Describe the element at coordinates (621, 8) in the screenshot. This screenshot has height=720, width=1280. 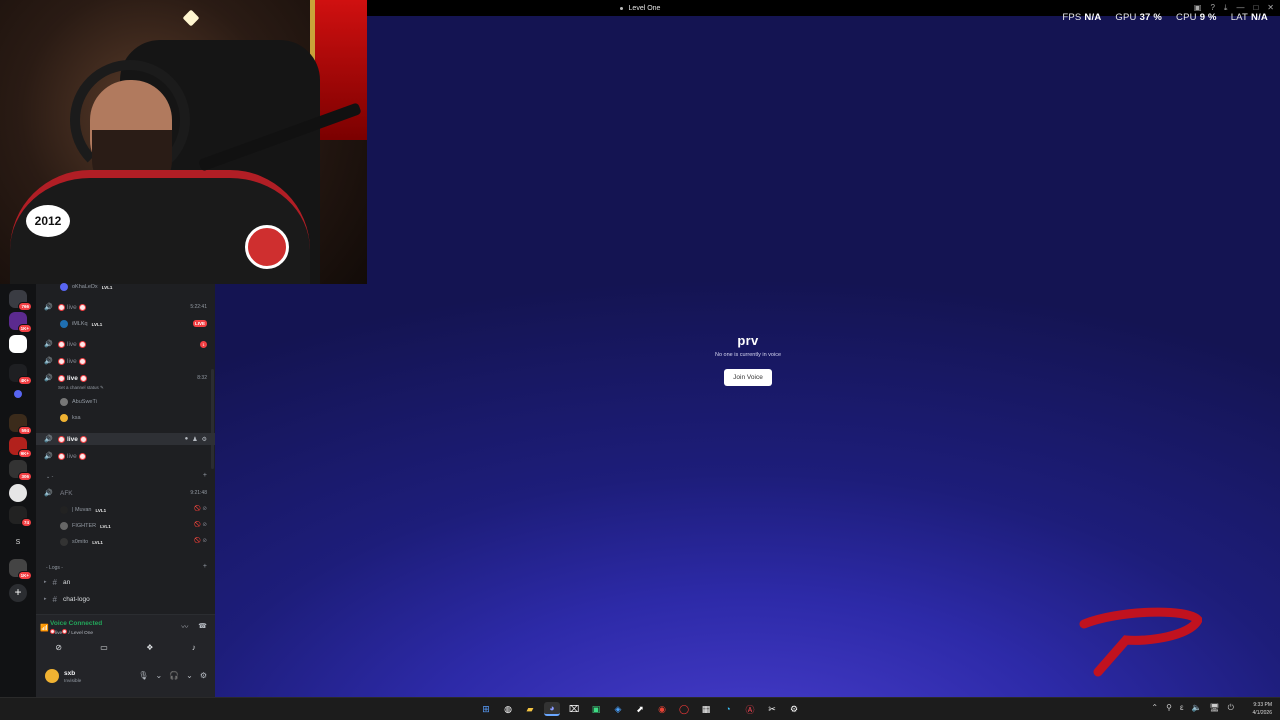
I see `title-dot-icon` at that location.